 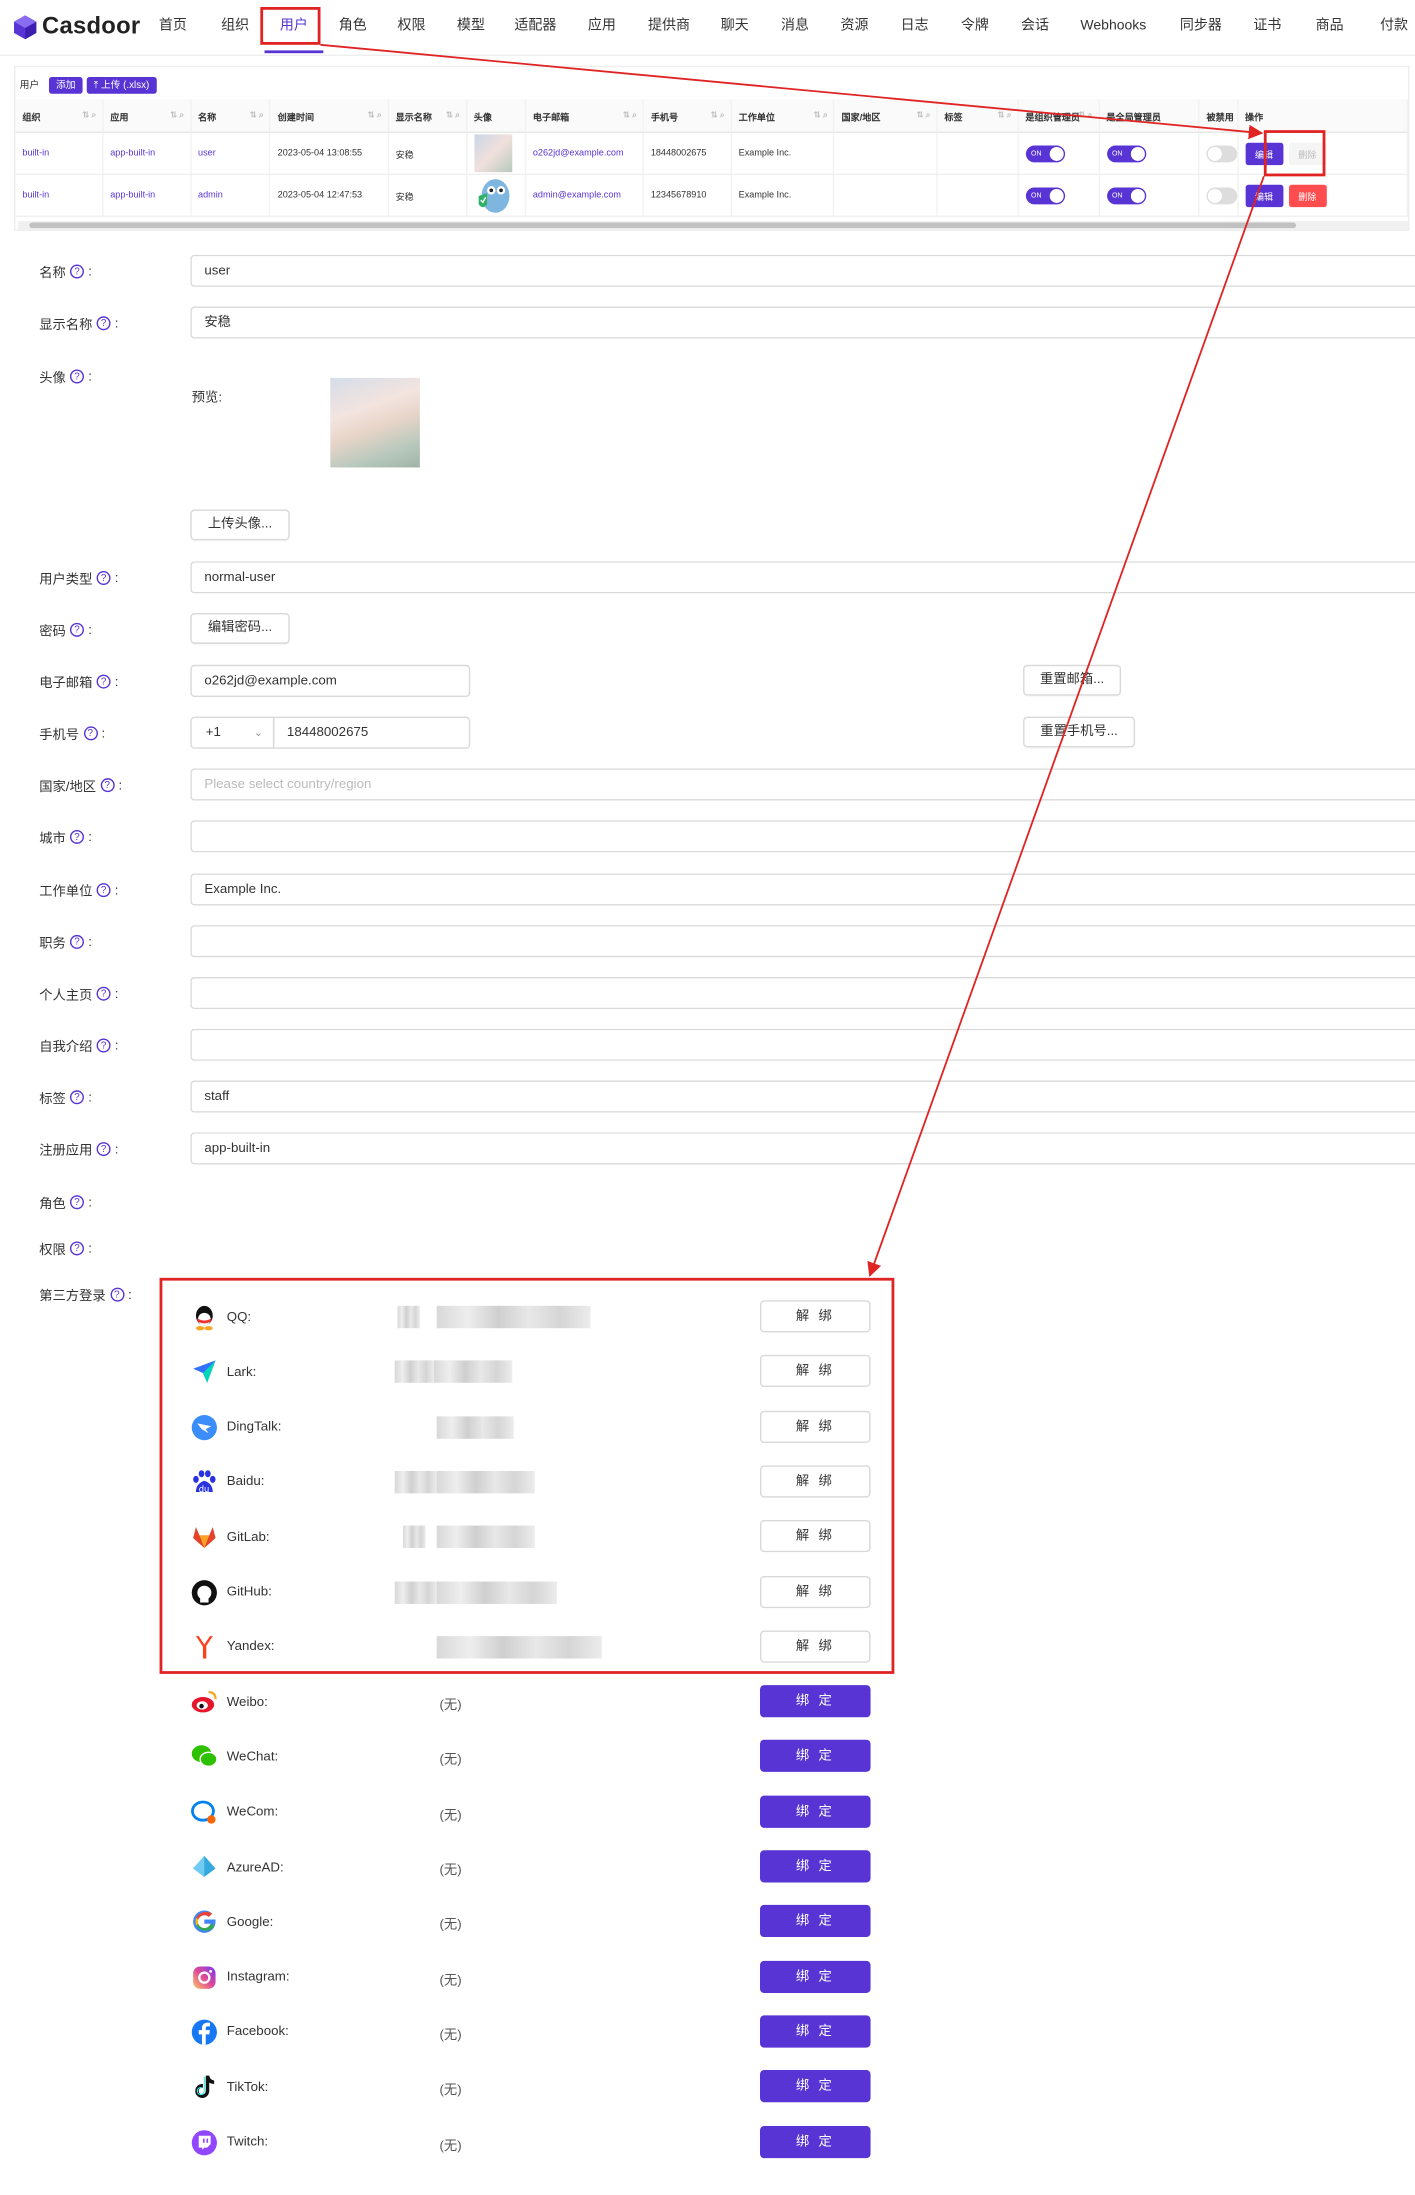 I want to click on country-select: Please select country/region, so click(x=802, y=784).